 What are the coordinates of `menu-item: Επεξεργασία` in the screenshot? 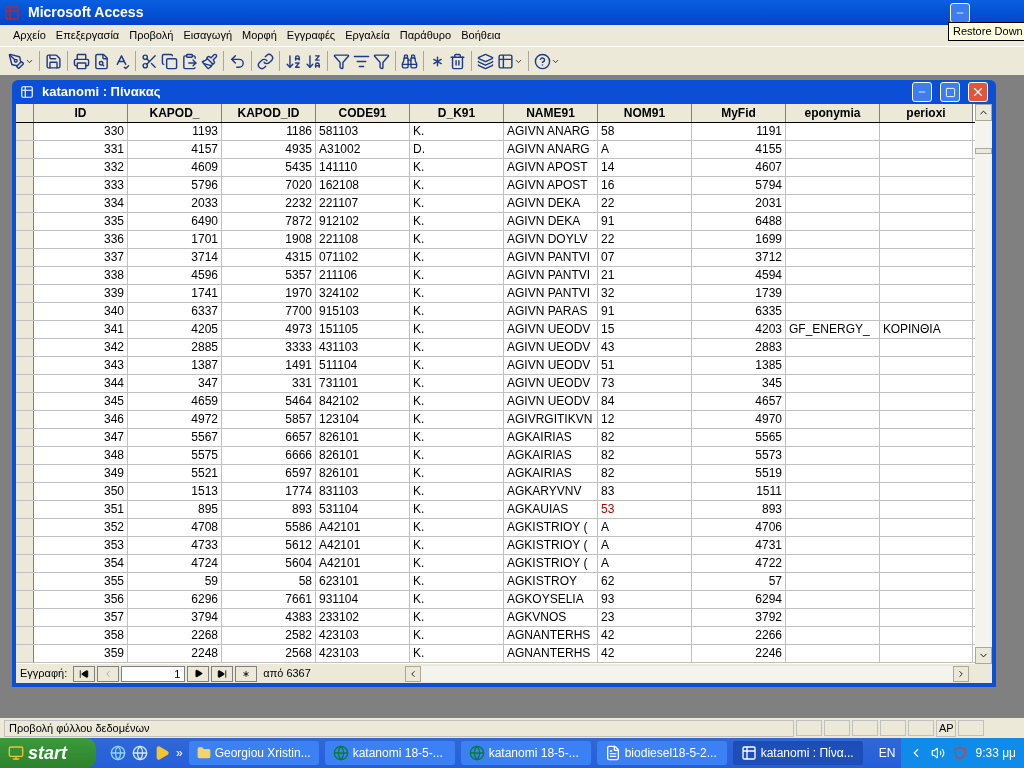 It's located at (87, 35).